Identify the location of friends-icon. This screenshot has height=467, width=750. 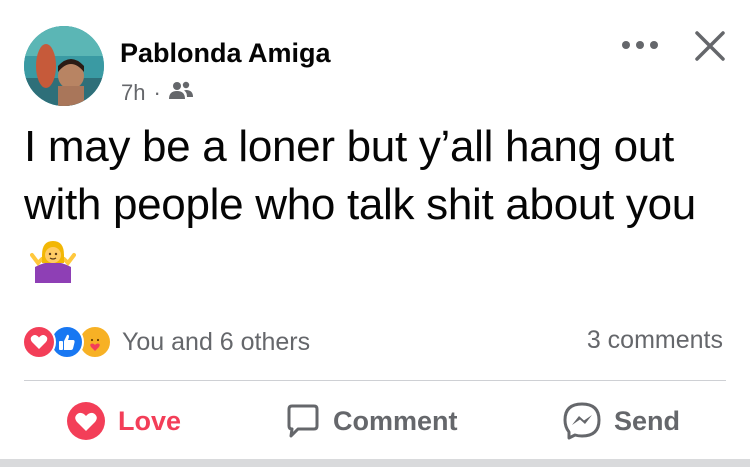
(180, 93).